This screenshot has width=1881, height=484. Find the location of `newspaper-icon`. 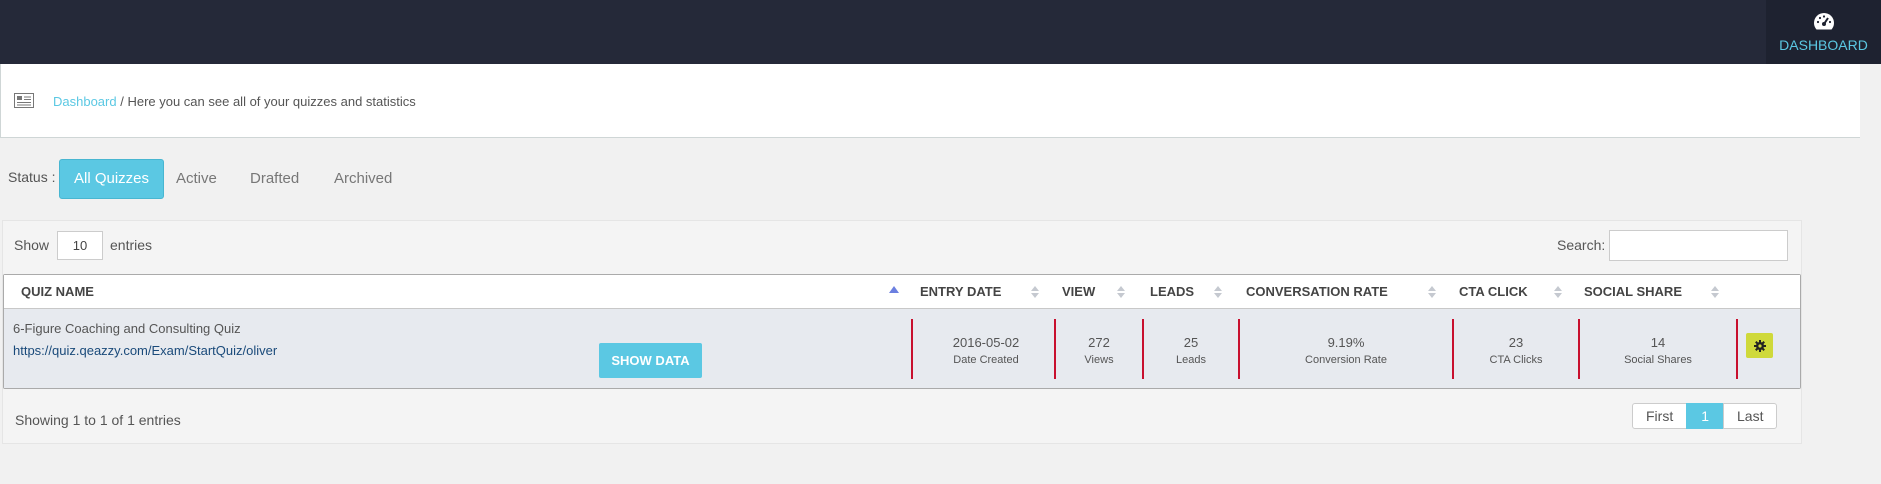

newspaper-icon is located at coordinates (24, 100).